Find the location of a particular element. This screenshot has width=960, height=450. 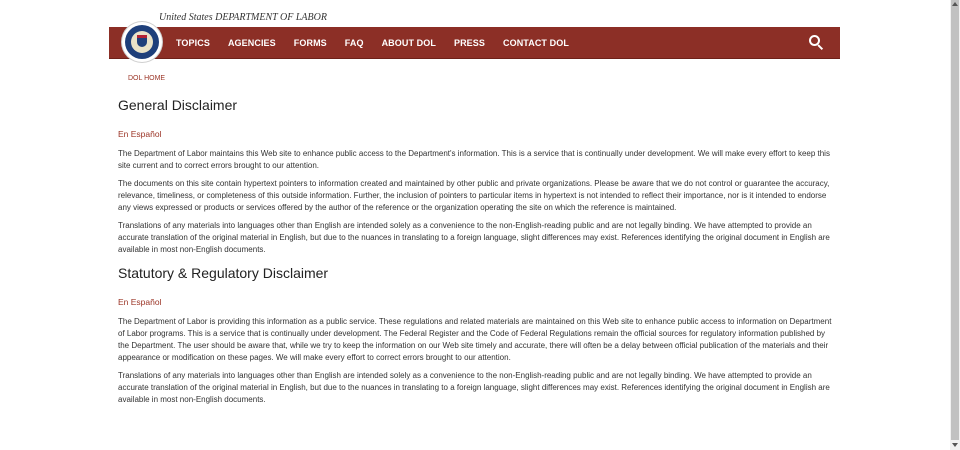

nav-topics: TOPICS is located at coordinates (193, 43).